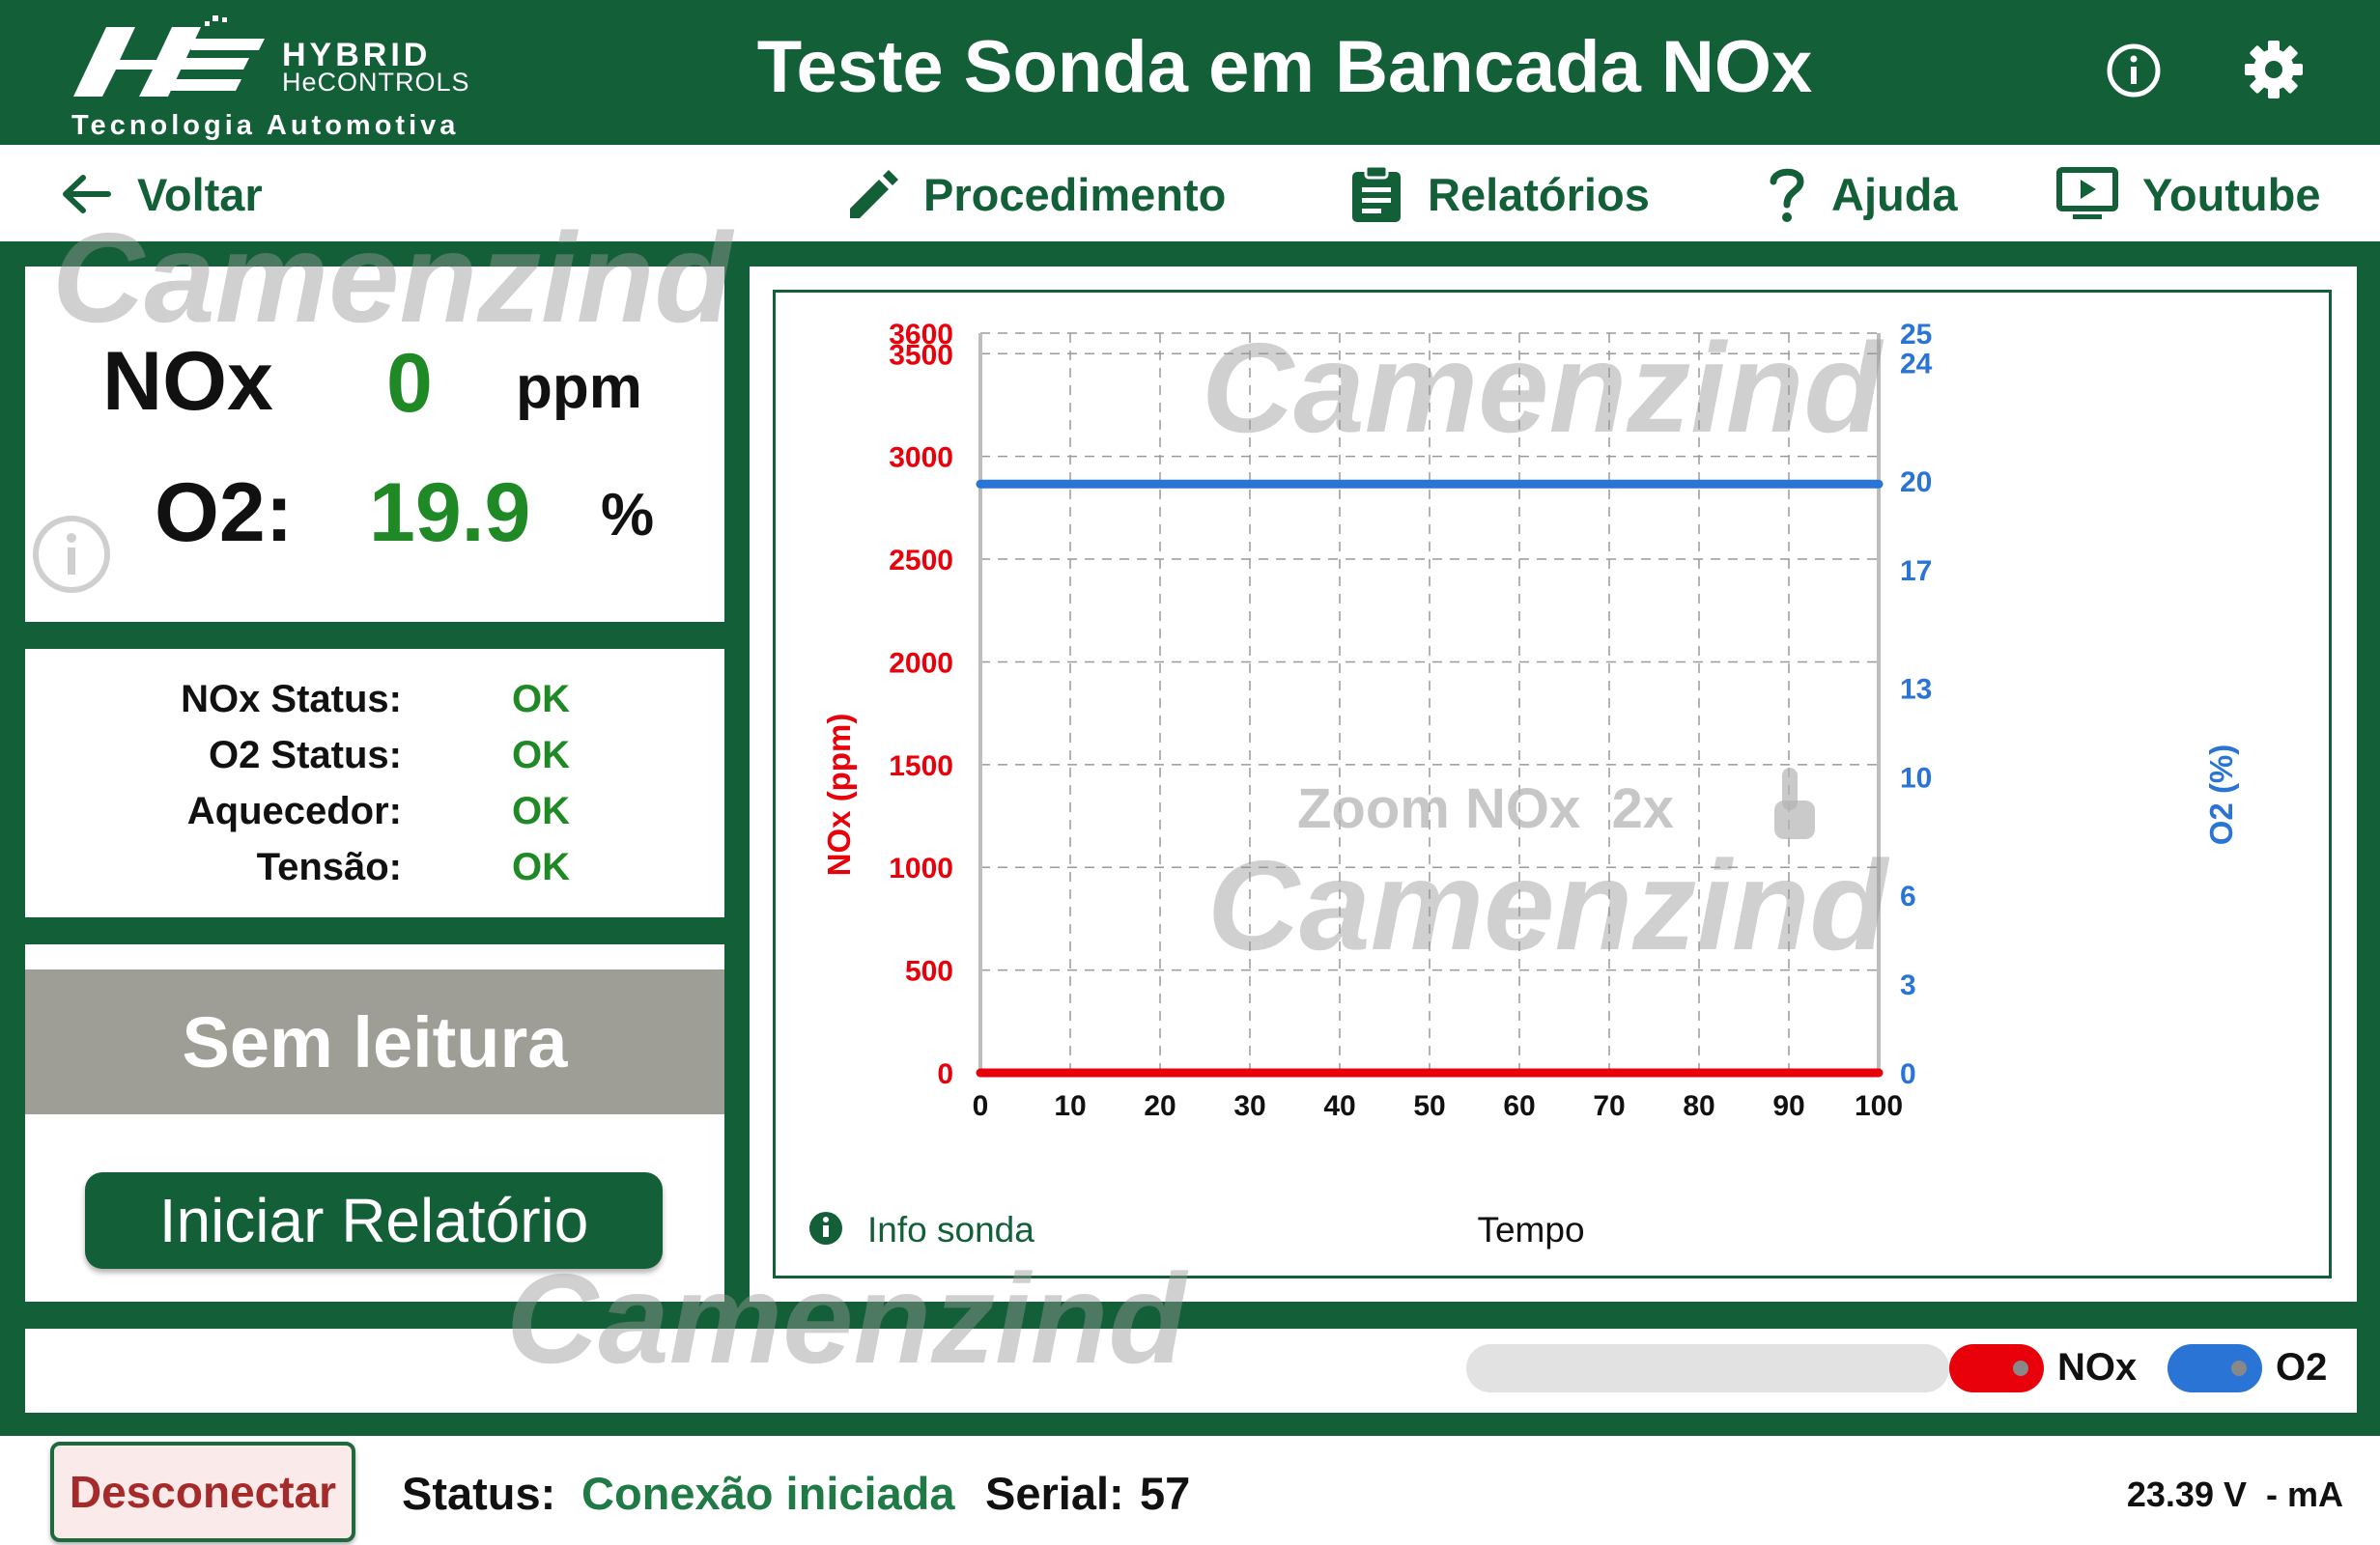  Describe the element at coordinates (1339, 1106) in the screenshot. I see `x-tick-label: 40` at that location.